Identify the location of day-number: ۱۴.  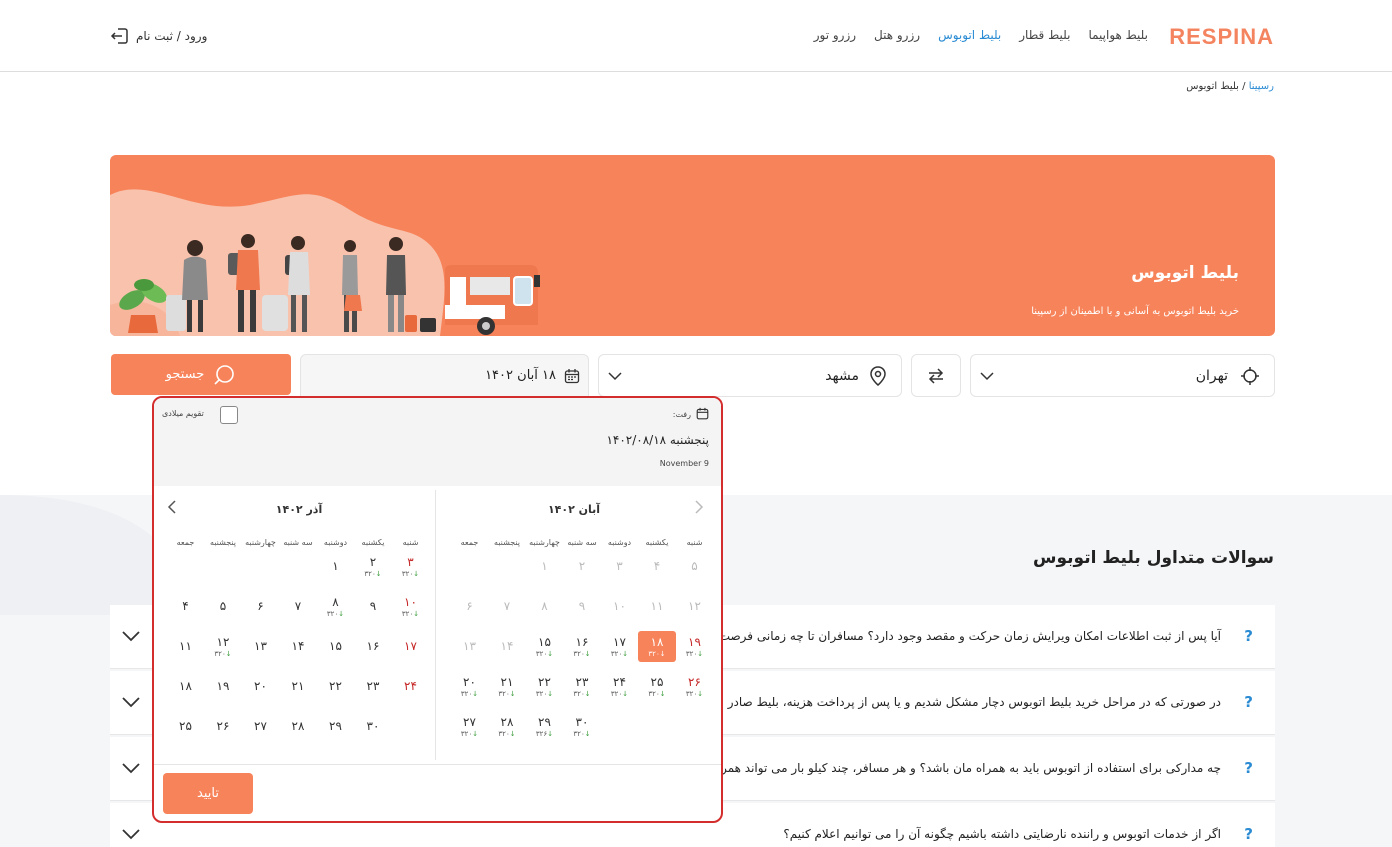
(507, 646).